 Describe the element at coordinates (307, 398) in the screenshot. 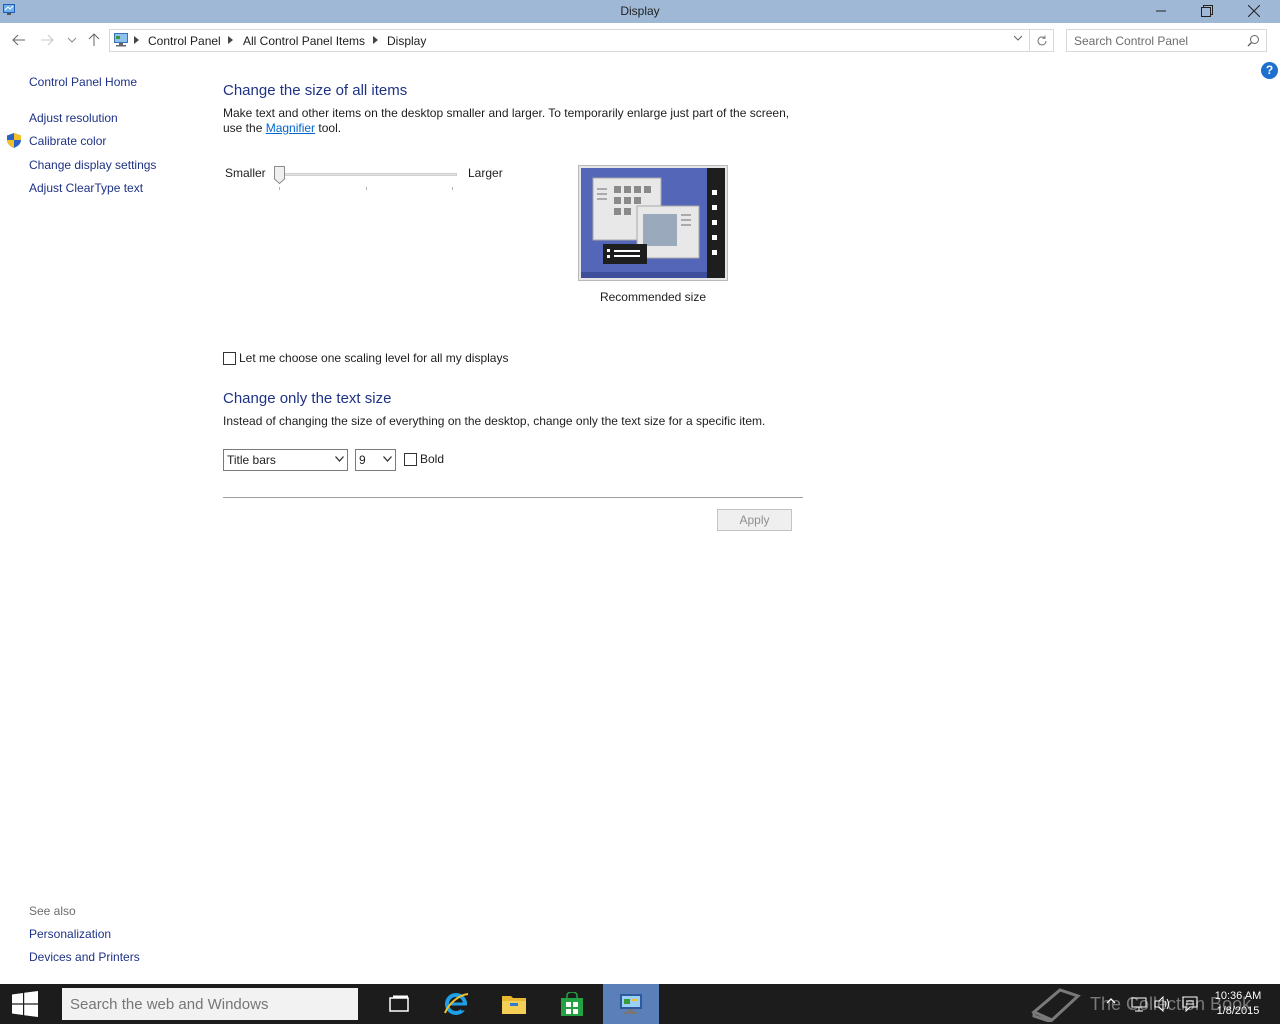

I see `text-size-heading: Change only the text size` at that location.